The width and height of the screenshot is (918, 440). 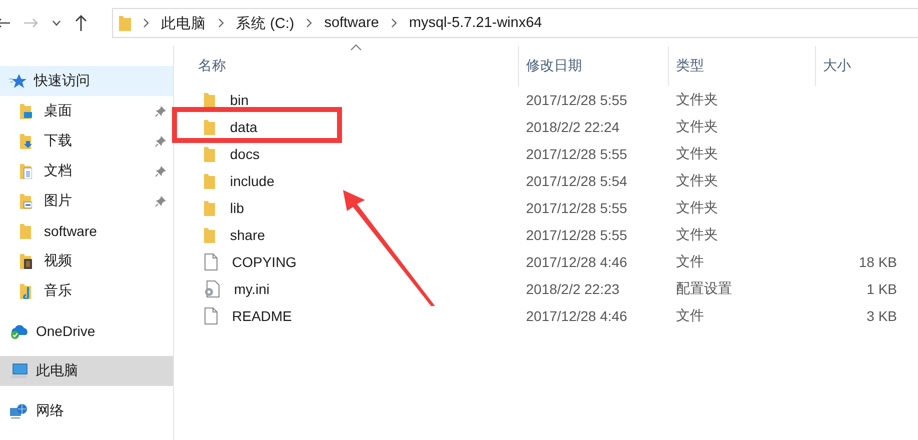 What do you see at coordinates (351, 23) in the screenshot?
I see `breadcrumb-item: software` at bounding box center [351, 23].